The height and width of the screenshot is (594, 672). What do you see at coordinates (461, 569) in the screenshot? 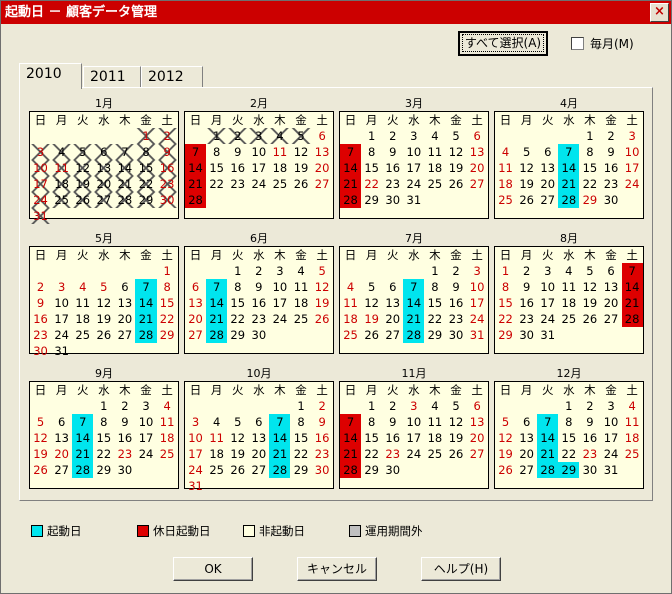
I see `help-button: ヘルプ(H)` at bounding box center [461, 569].